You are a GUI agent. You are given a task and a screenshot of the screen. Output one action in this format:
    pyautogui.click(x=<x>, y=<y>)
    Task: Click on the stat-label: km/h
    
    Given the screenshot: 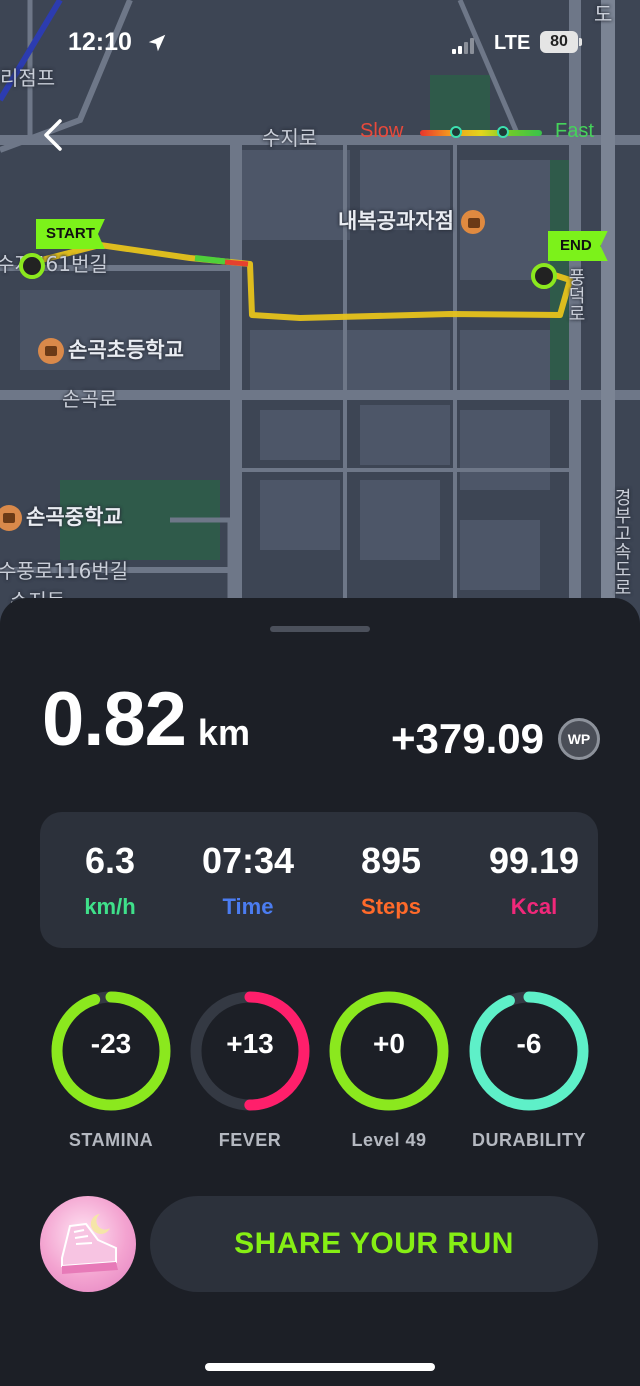 What is the action you would take?
    pyautogui.click(x=110, y=906)
    